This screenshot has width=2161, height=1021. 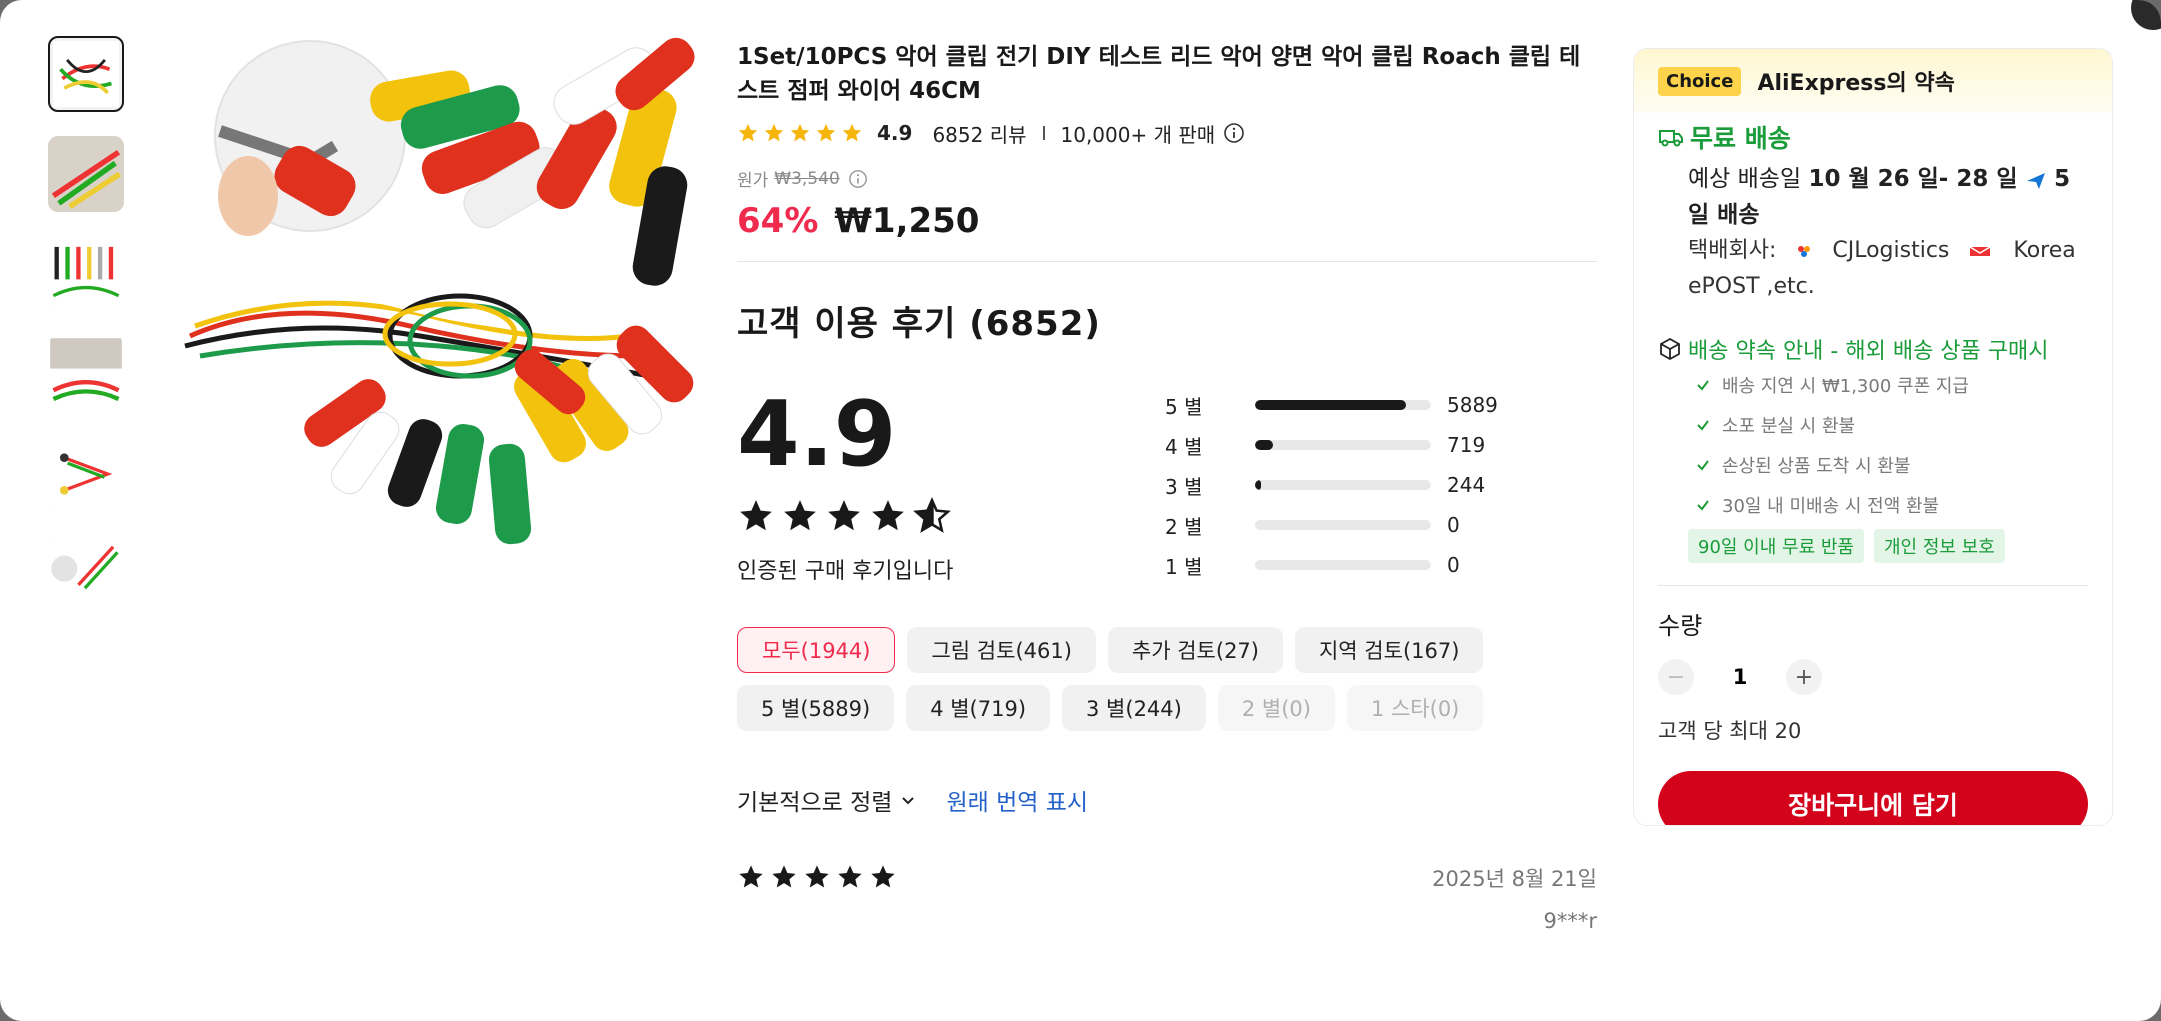 What do you see at coordinates (1680, 626) in the screenshot?
I see `quantity-label: 수량` at bounding box center [1680, 626].